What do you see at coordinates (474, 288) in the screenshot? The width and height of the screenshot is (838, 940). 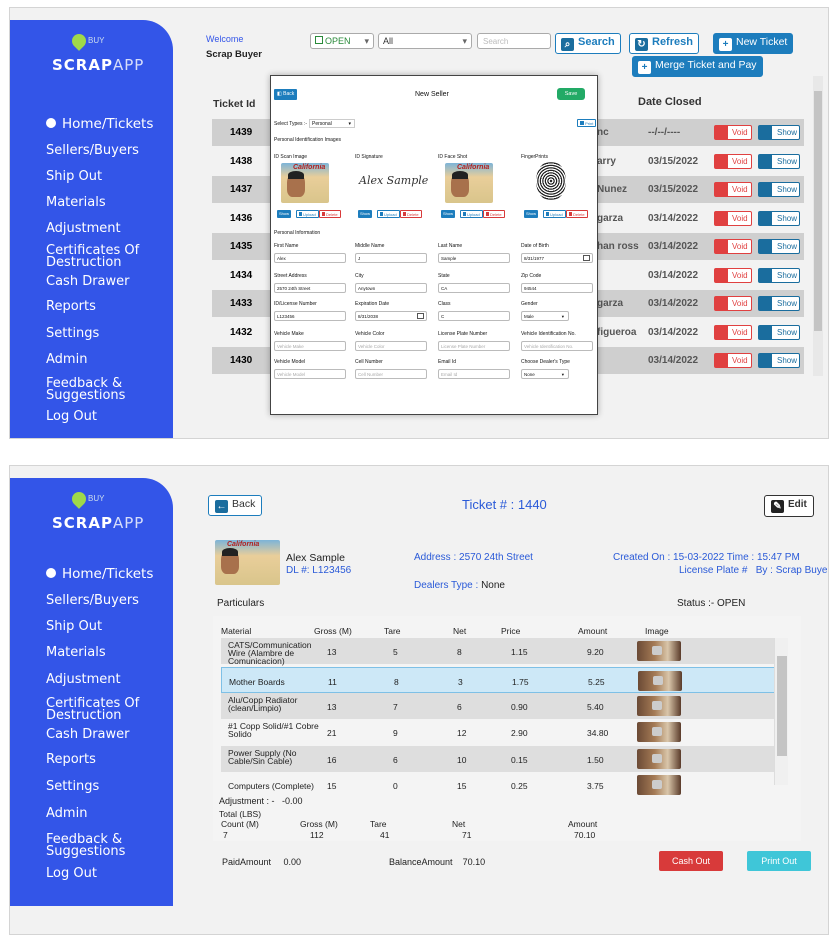 I see `state-input: CA` at bounding box center [474, 288].